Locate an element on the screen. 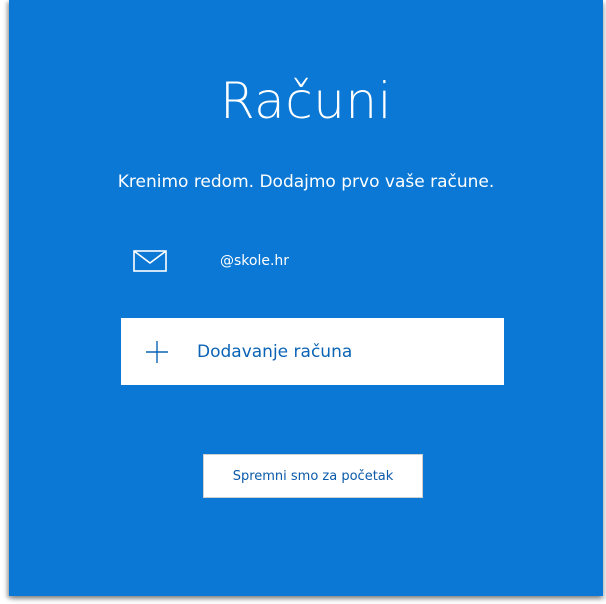 Image resolution: width=606 pixels, height=604 pixels. plus-icon is located at coordinates (157, 352).